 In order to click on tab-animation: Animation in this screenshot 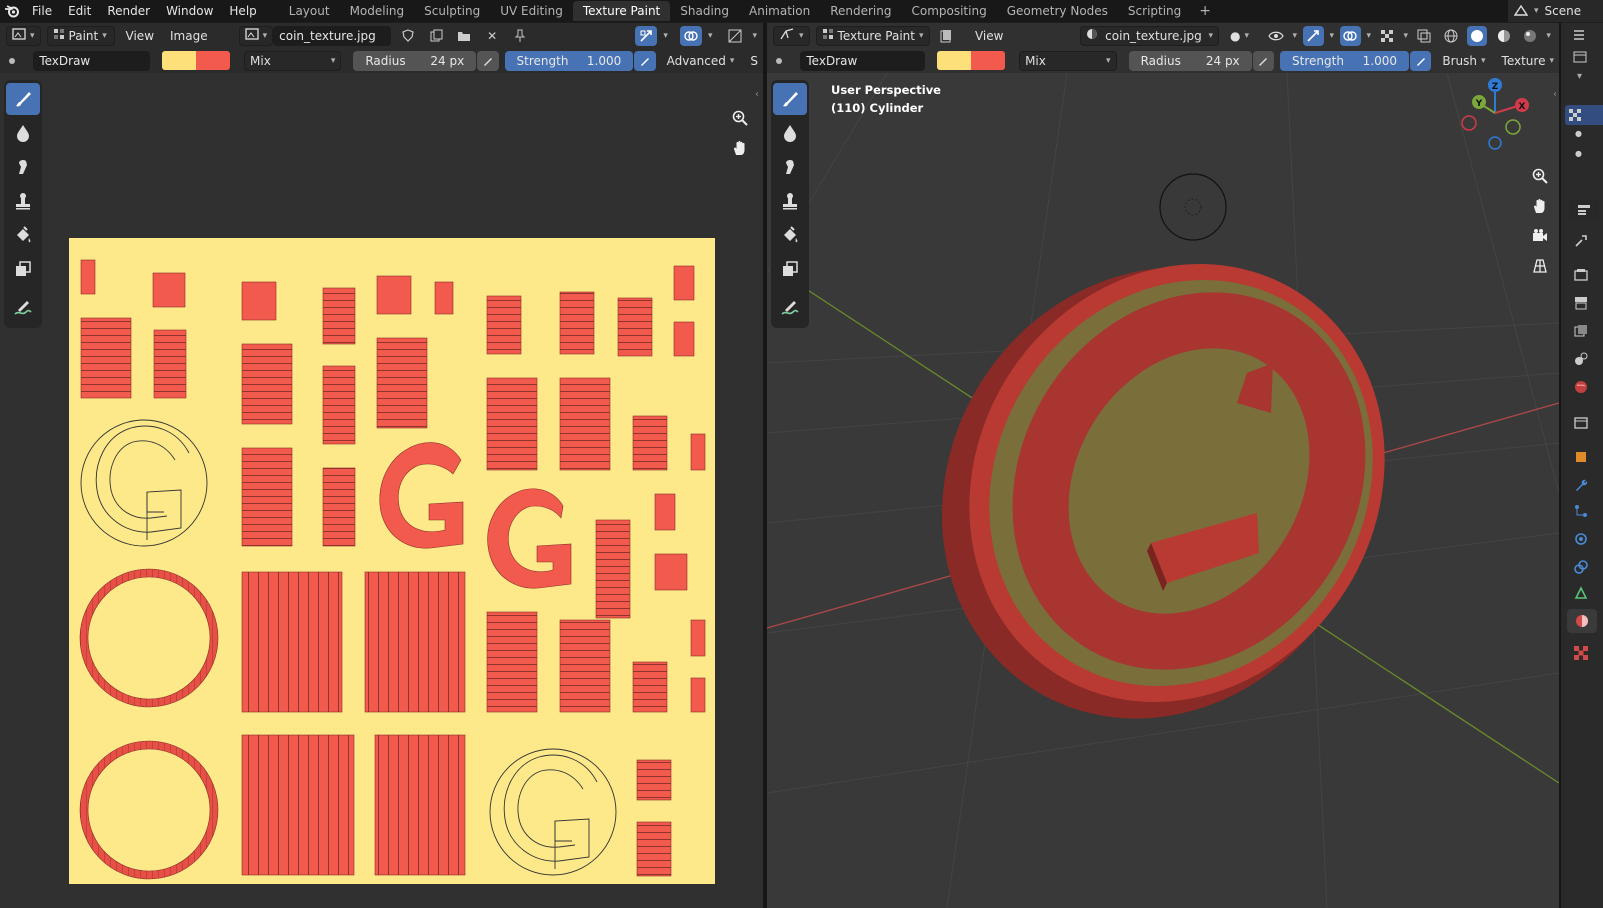, I will do `click(779, 11)`.